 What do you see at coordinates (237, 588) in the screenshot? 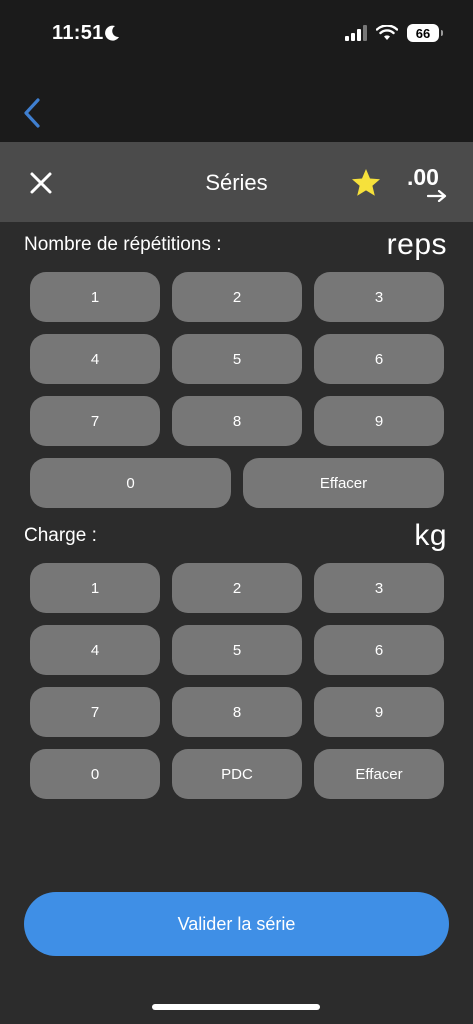
I see `charge-key-2: 2` at bounding box center [237, 588].